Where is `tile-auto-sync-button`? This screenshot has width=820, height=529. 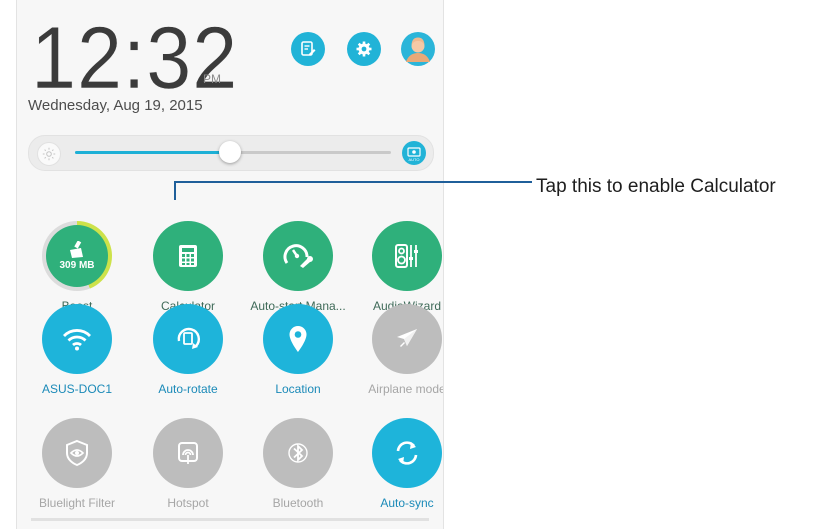
tile-auto-sync-button is located at coordinates (407, 453).